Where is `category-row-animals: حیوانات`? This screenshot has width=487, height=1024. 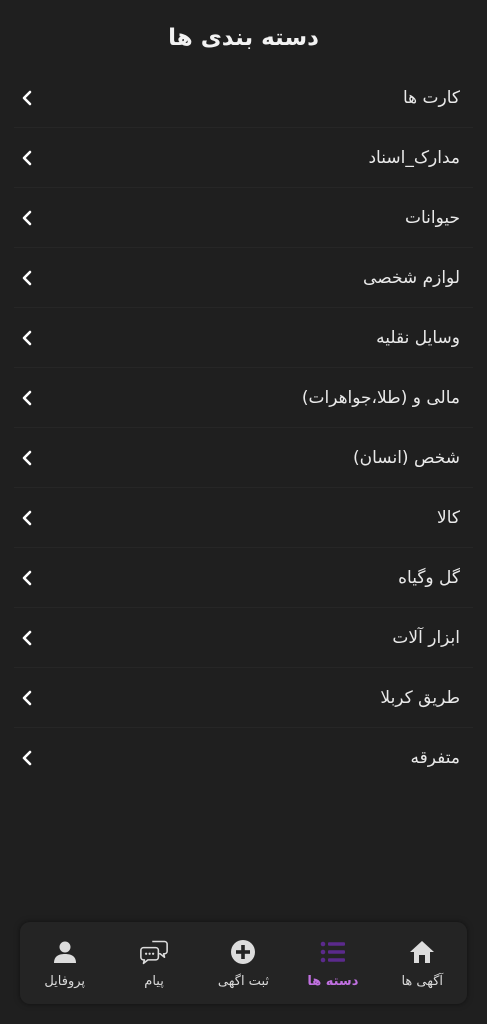
category-row-animals: حیوانات is located at coordinates (243, 218).